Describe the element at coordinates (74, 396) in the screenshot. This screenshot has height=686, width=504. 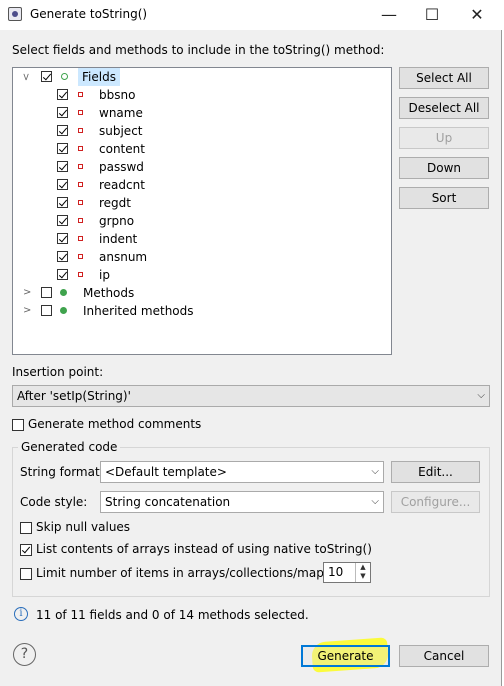
I see `insertion-point-value: After 'setIp(String)'` at that location.